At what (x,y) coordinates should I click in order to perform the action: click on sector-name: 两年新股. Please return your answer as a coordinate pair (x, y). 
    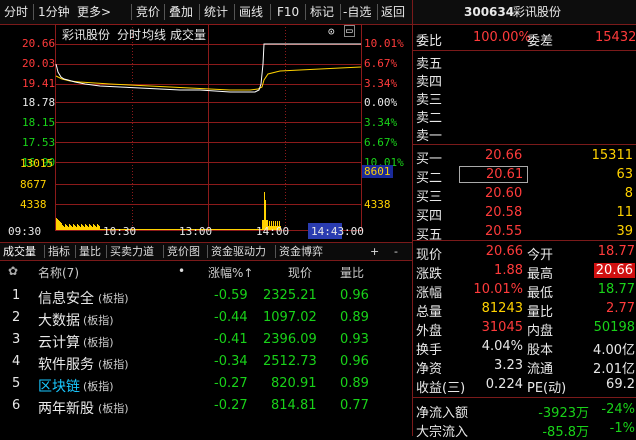
    Looking at the image, I should click on (66, 408).